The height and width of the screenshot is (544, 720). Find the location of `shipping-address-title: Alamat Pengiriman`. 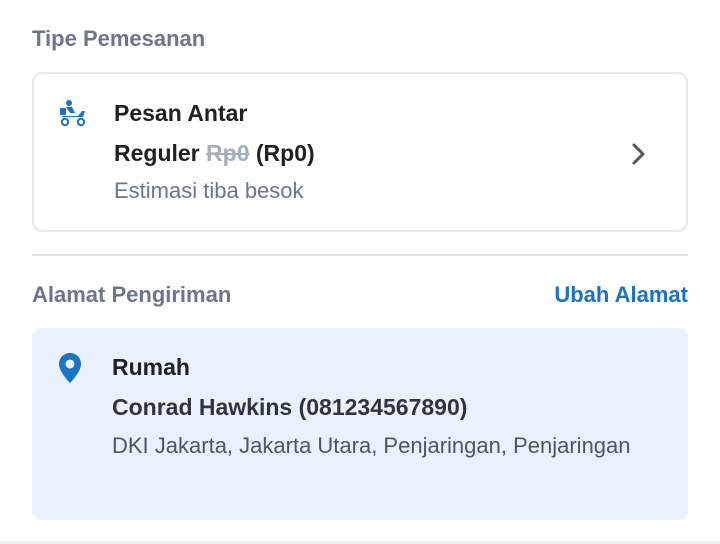

shipping-address-title: Alamat Pengiriman is located at coordinates (132, 294).